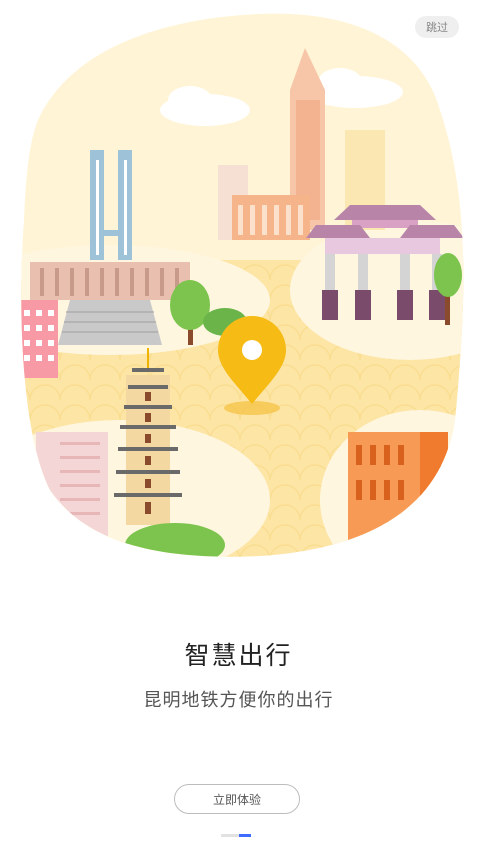  Describe the element at coordinates (238, 700) in the screenshot. I see `onboarding-subtitle: 昆明地铁方便你的出行` at that location.